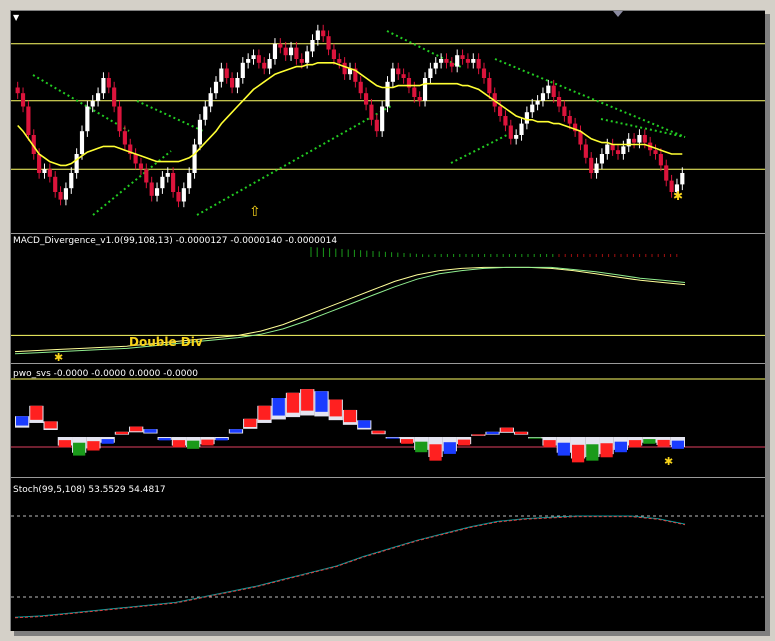 The width and height of the screenshot is (775, 641). What do you see at coordinates (255, 212) in the screenshot?
I see `up-arrow-icon: ⇧` at bounding box center [255, 212].